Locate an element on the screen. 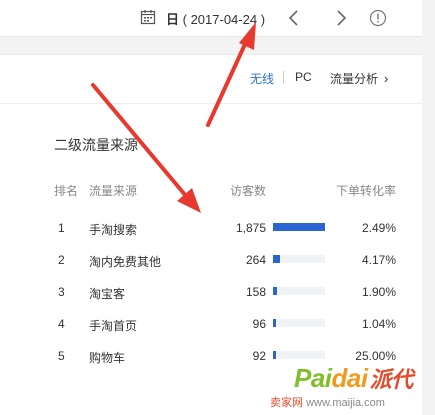 This screenshot has width=435, height=415. row-rank: 5 is located at coordinates (61, 356).